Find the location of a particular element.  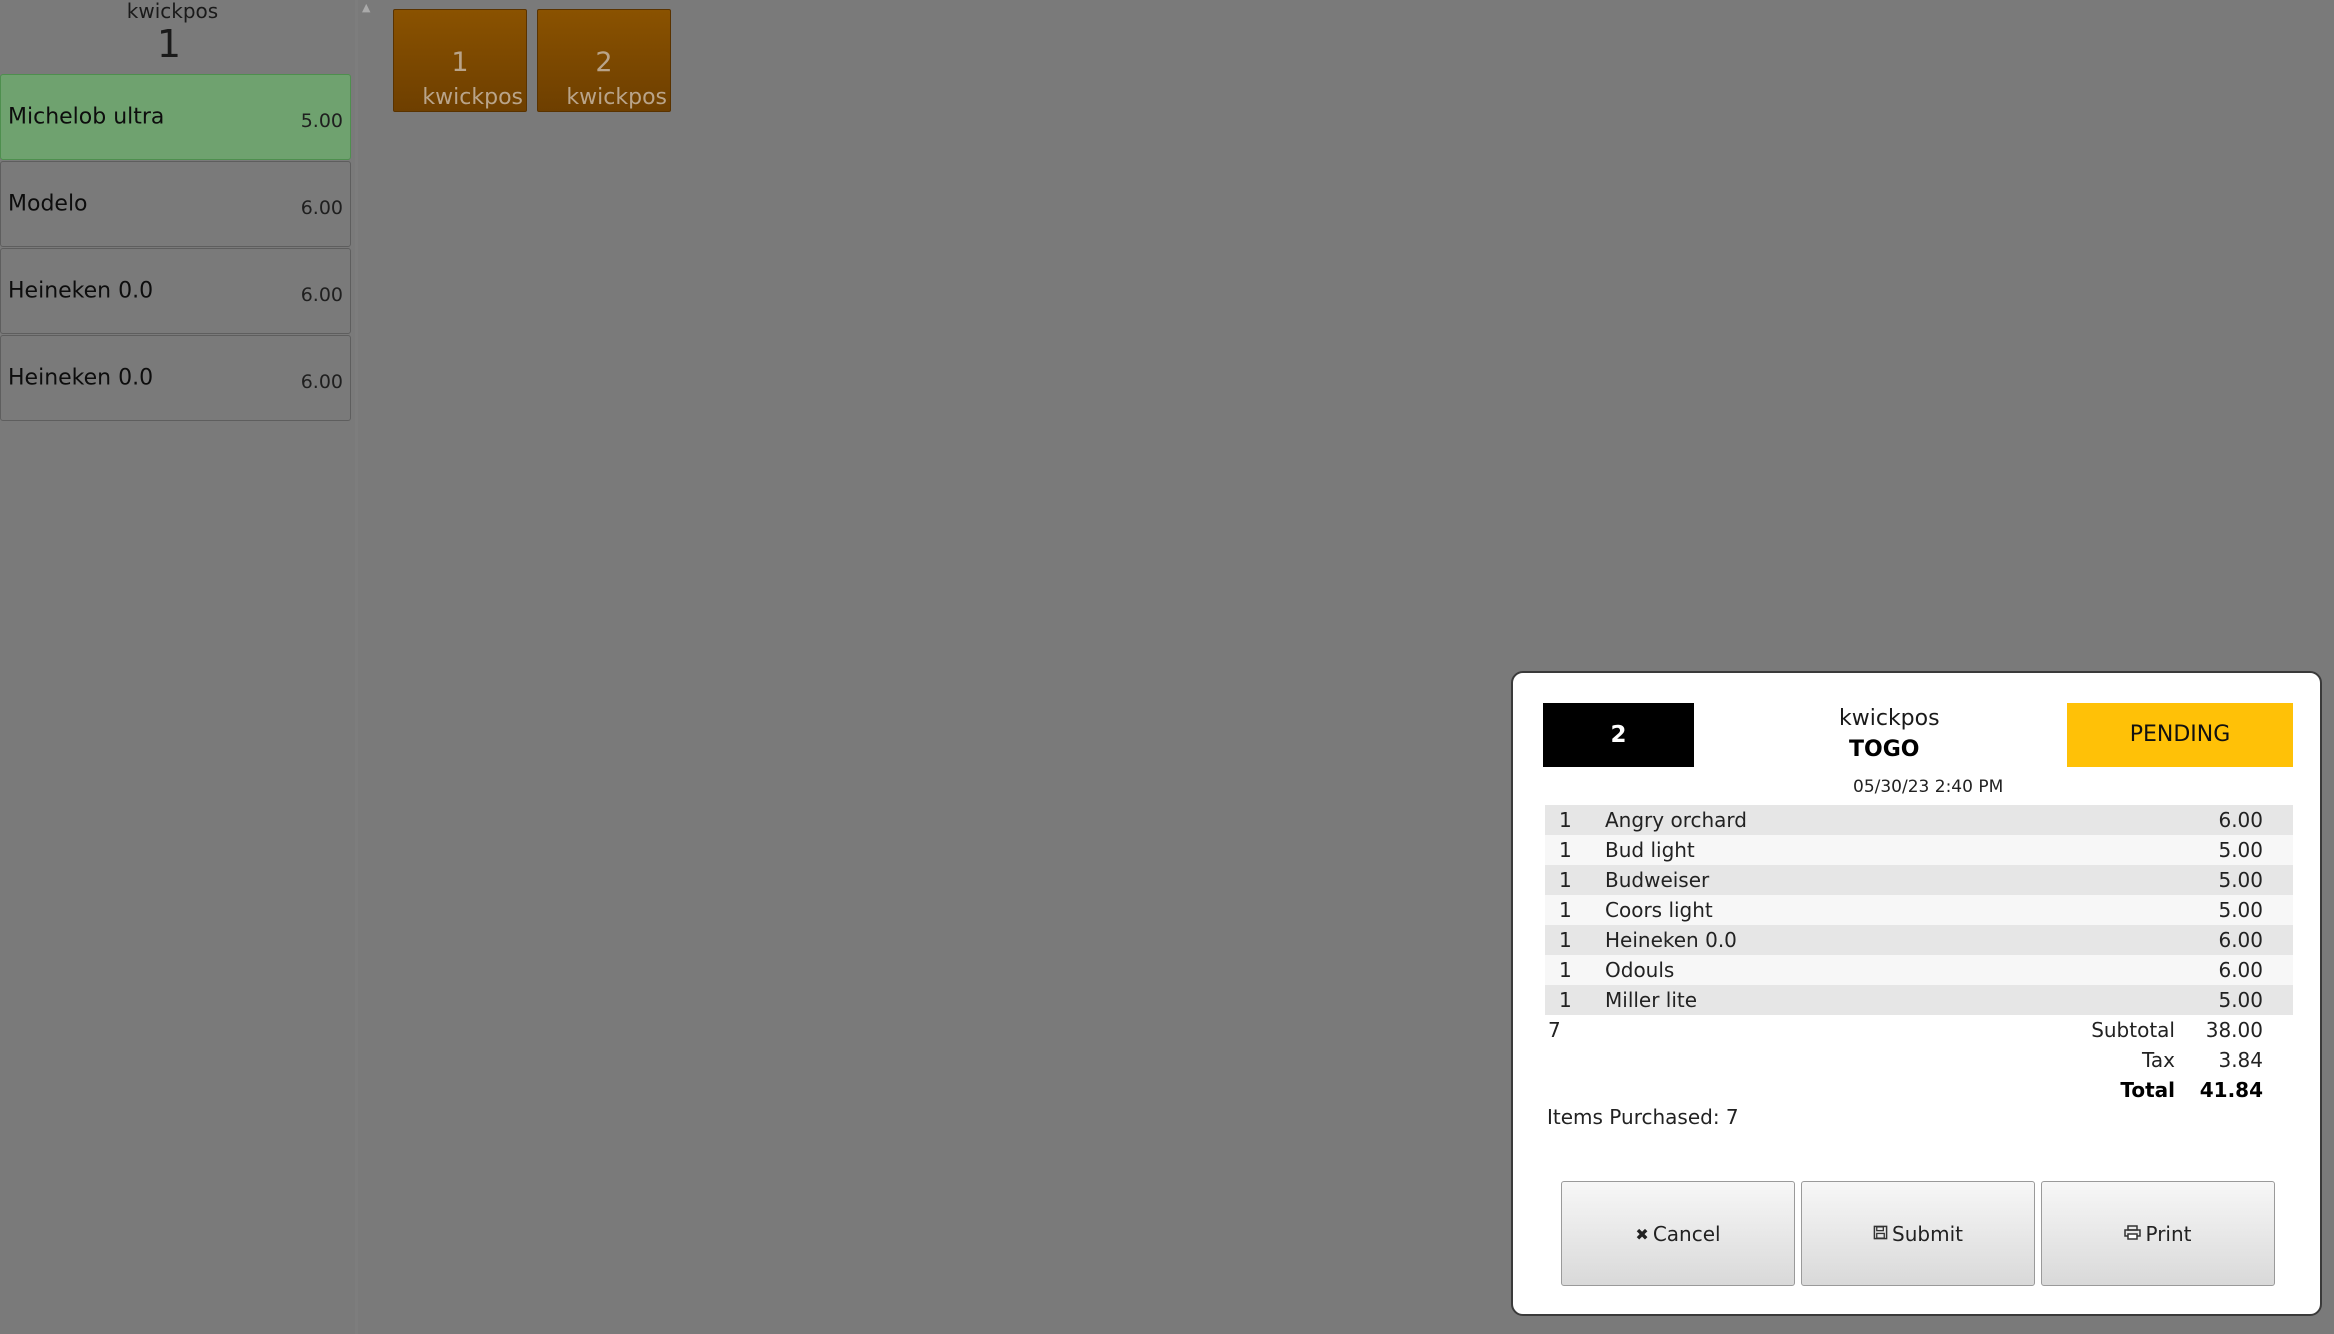

order-item-name: Michelob ultra is located at coordinates (86, 117).